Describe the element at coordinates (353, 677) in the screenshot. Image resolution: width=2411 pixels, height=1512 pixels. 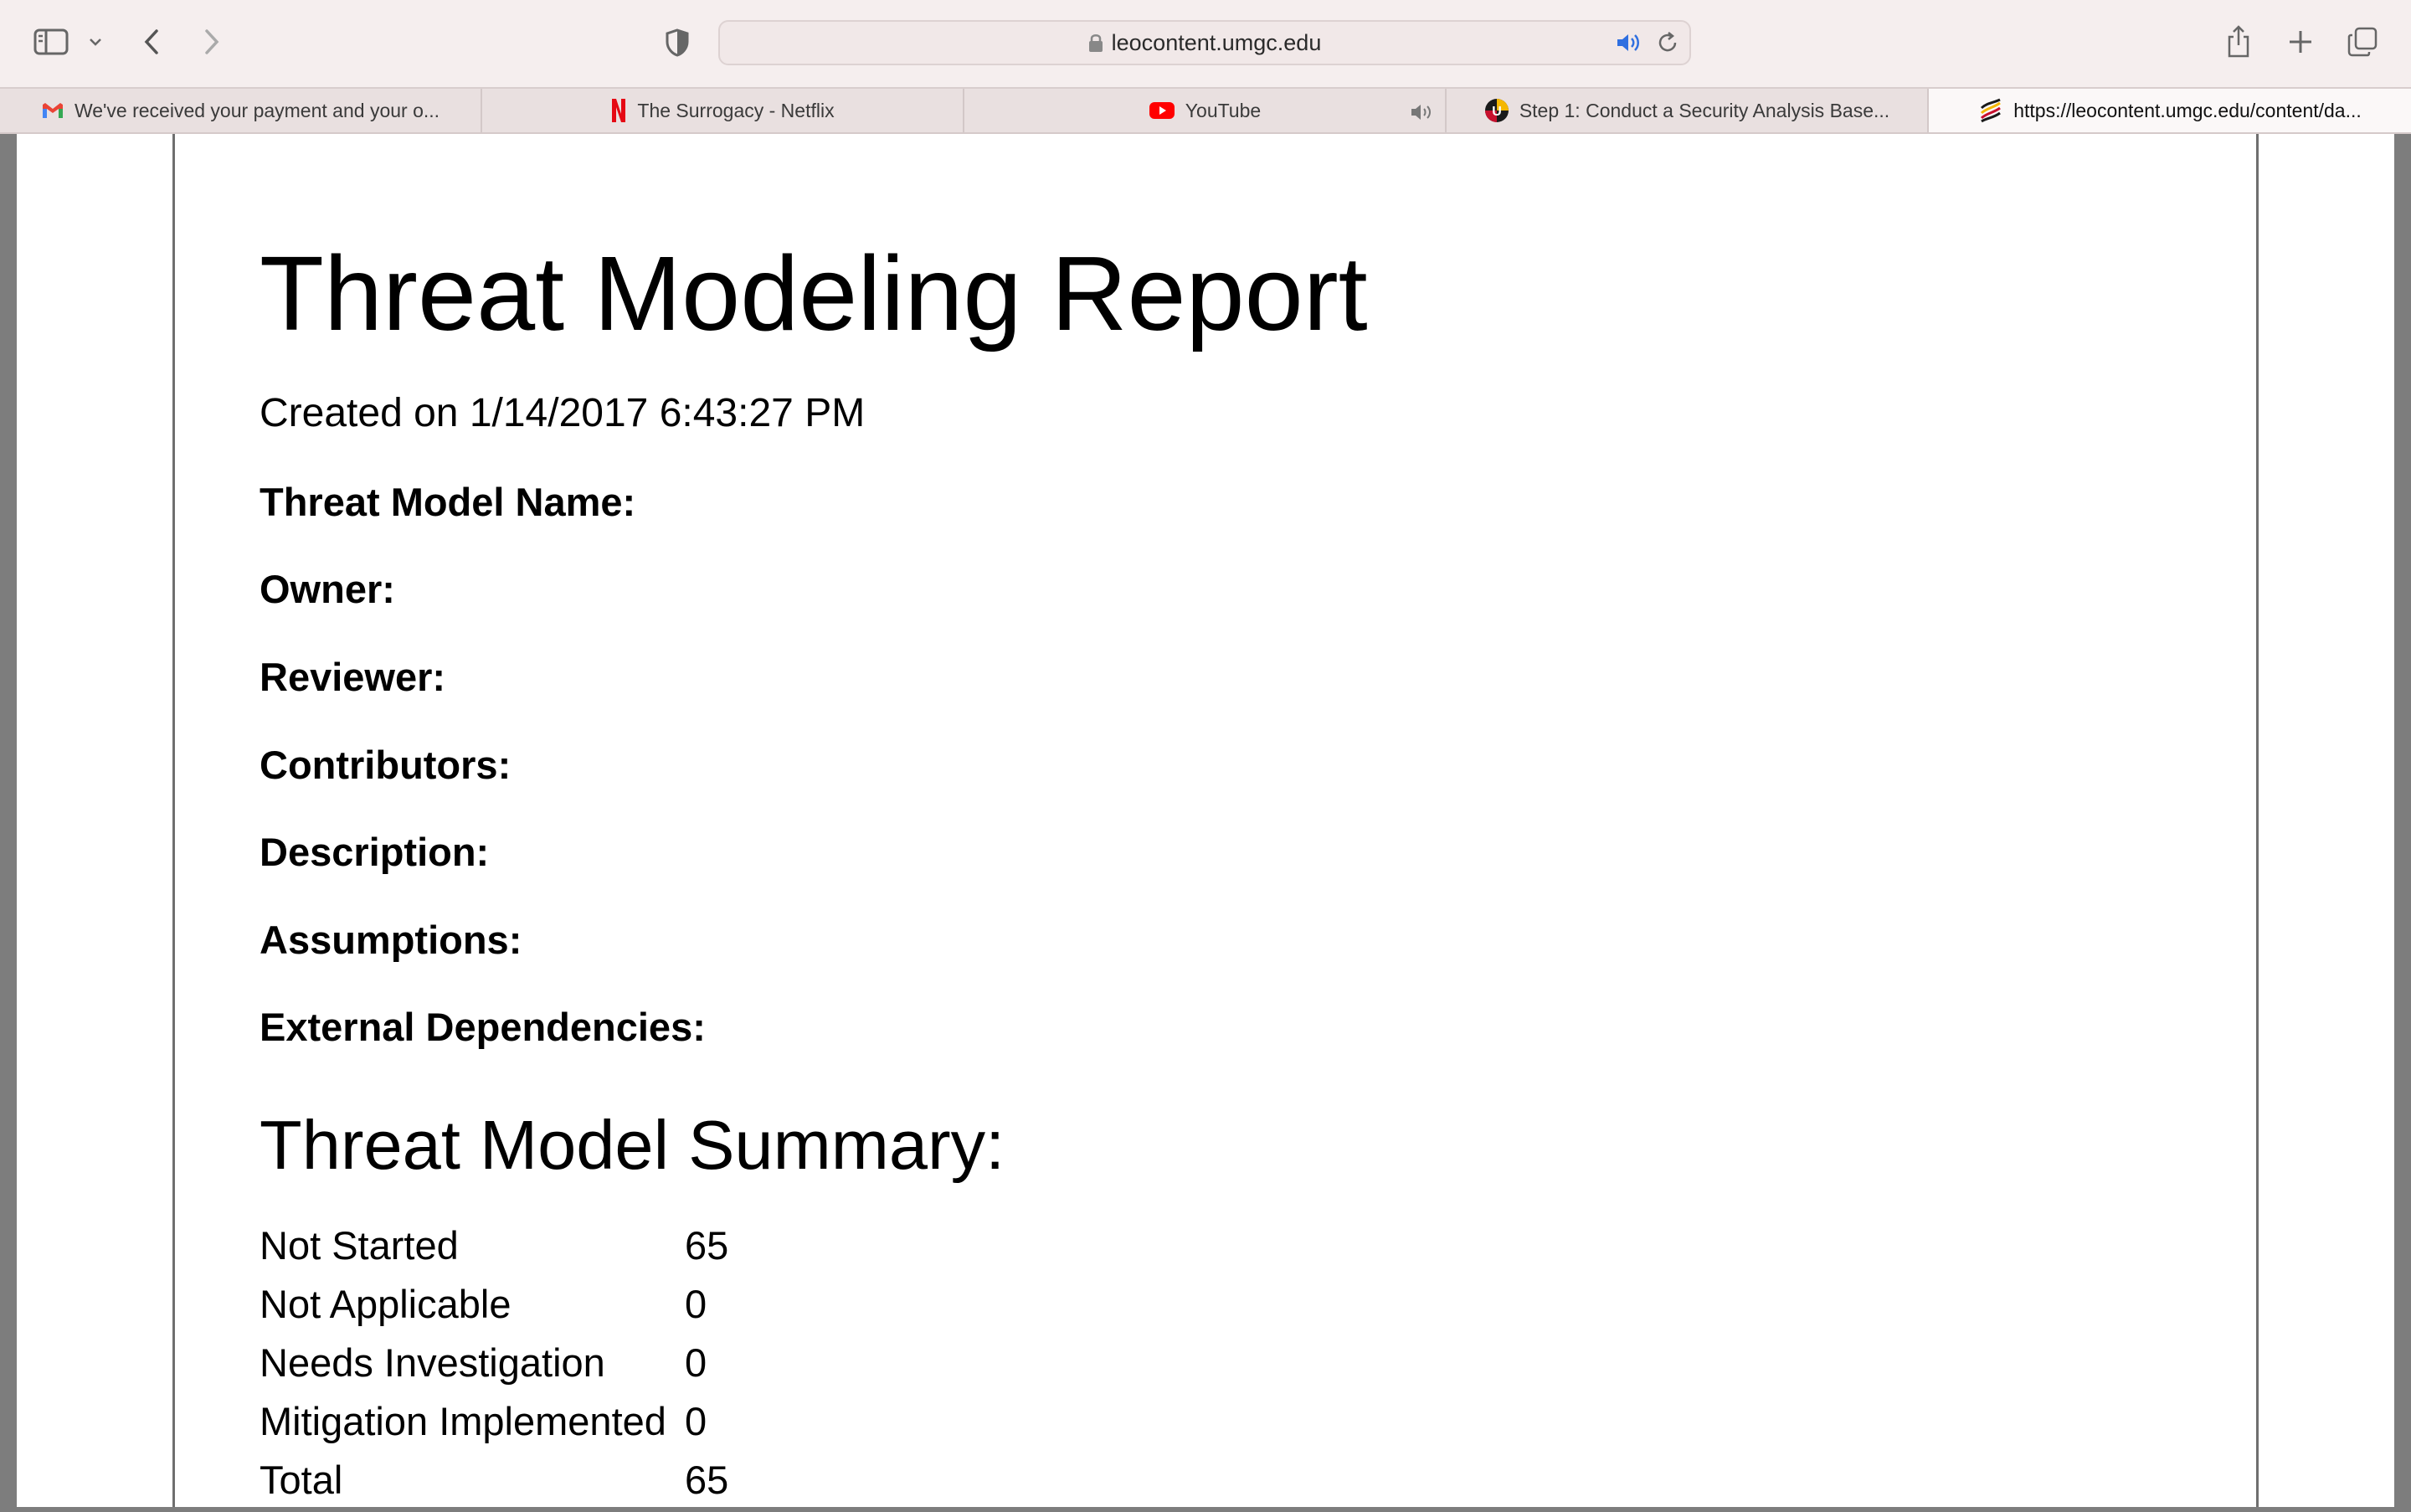
I see `reviewer-label: Reviewer:` at that location.